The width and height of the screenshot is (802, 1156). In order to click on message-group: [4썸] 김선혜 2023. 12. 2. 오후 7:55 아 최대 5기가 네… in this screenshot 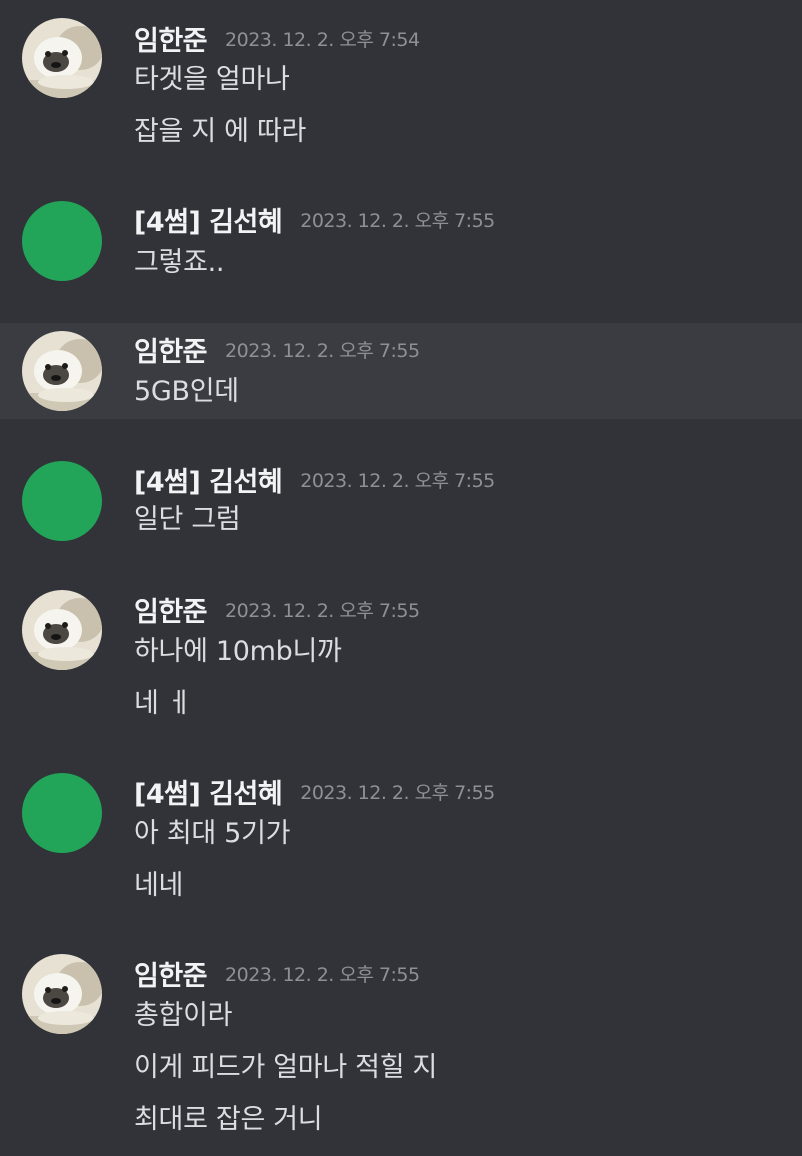, I will do `click(401, 839)`.